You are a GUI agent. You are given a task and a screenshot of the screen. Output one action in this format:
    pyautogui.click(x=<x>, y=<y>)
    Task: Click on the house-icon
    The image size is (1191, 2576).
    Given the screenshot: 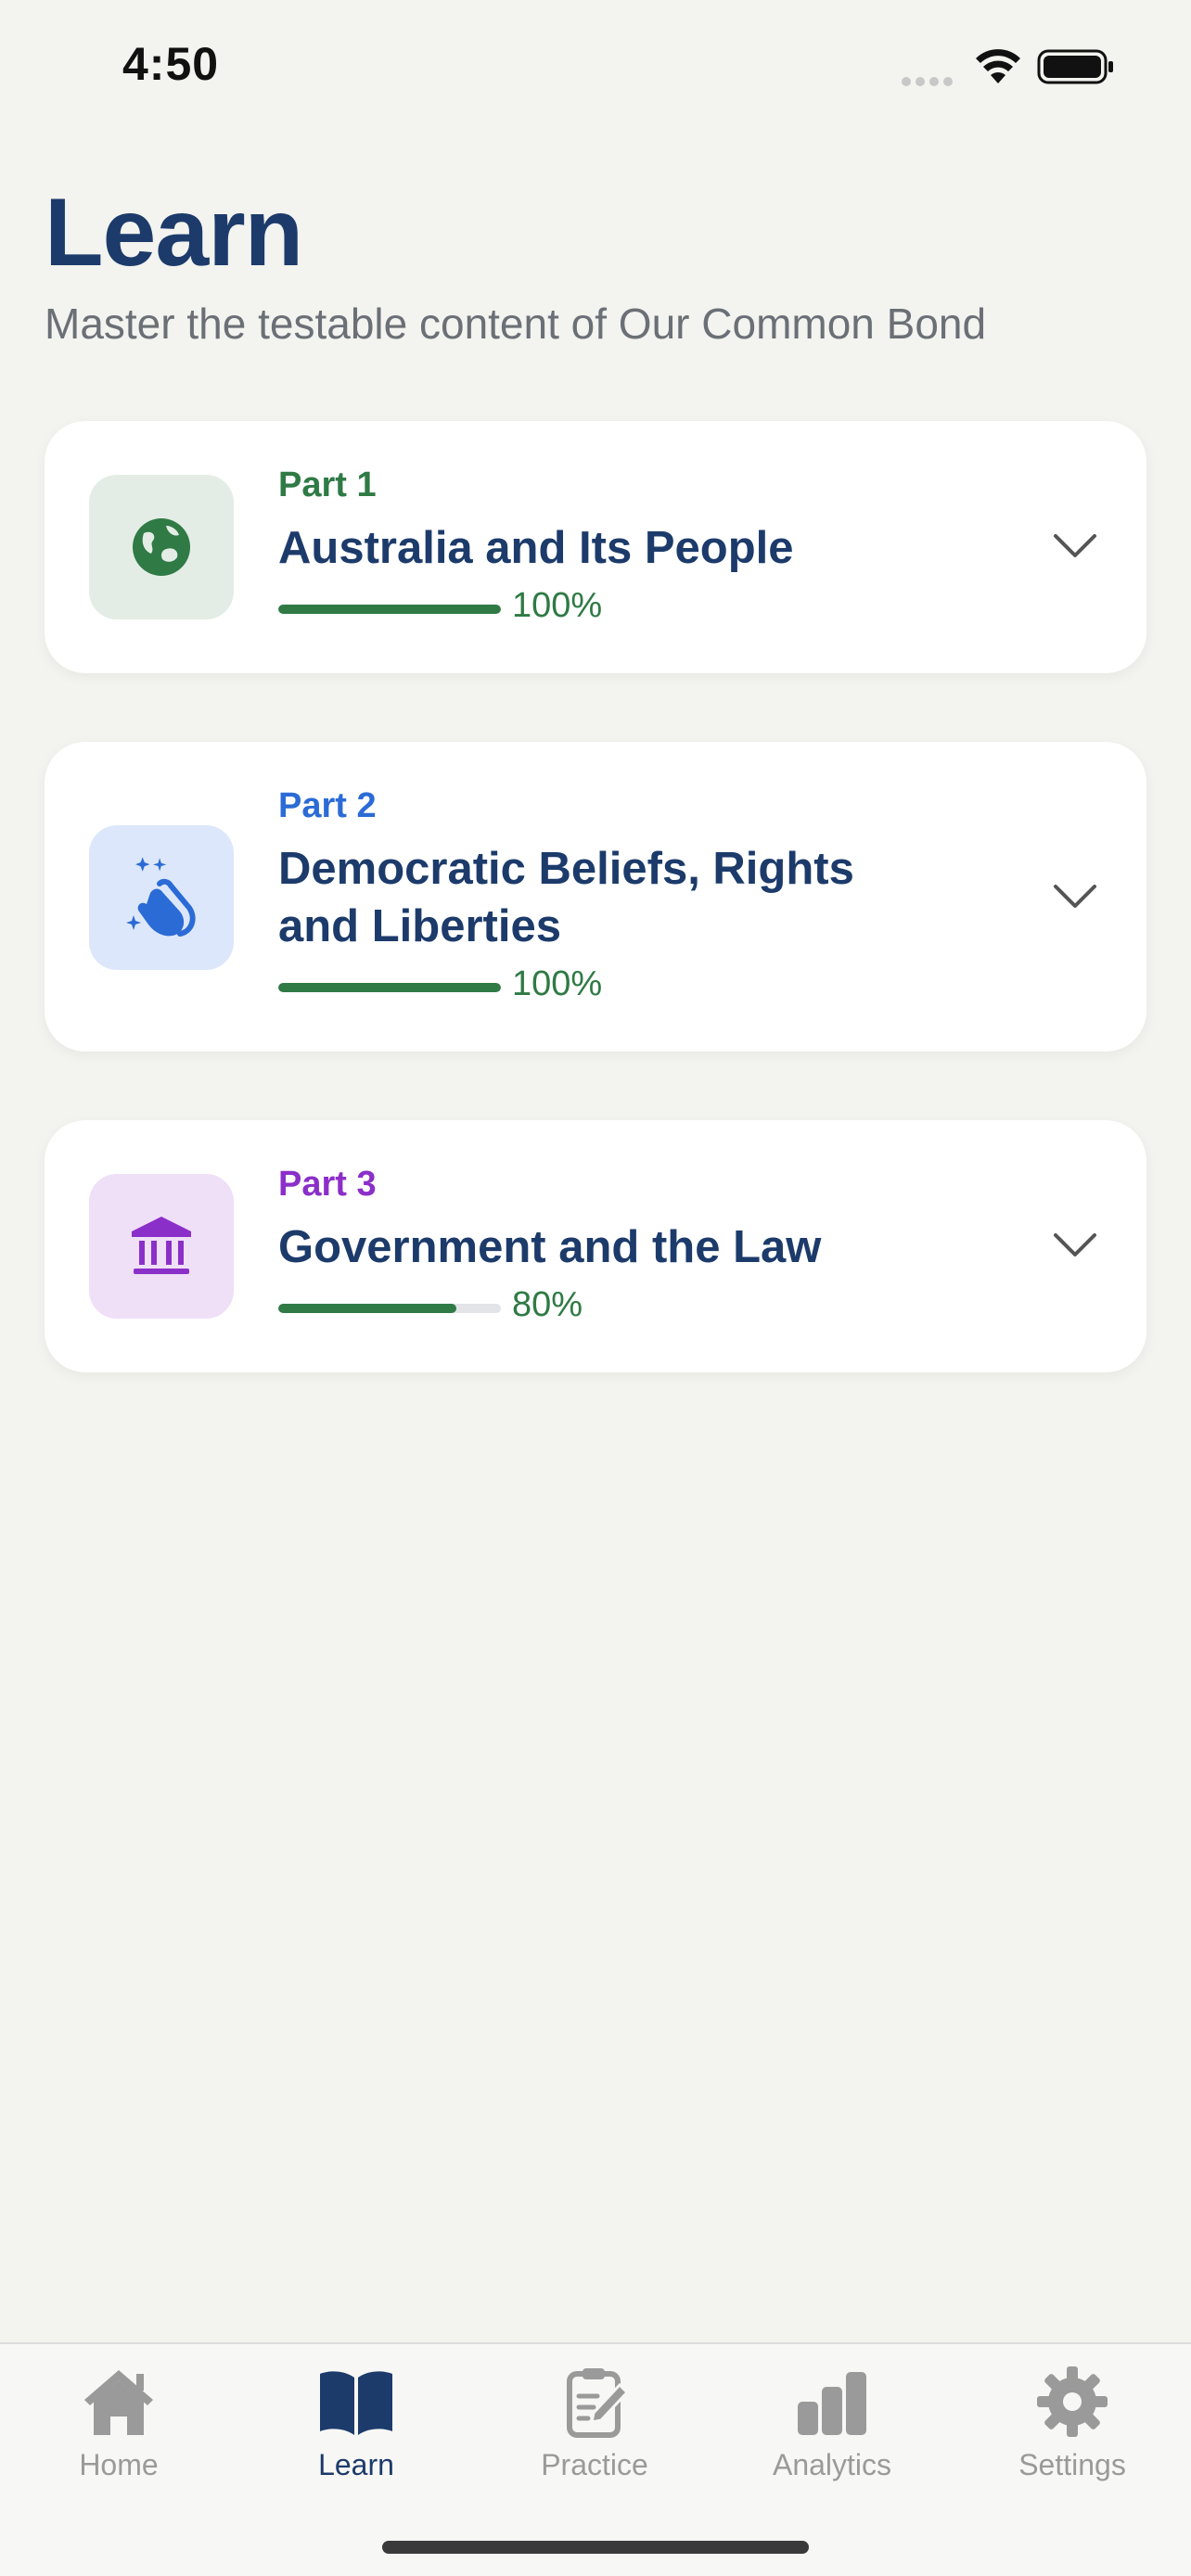 What is the action you would take?
    pyautogui.click(x=118, y=2402)
    